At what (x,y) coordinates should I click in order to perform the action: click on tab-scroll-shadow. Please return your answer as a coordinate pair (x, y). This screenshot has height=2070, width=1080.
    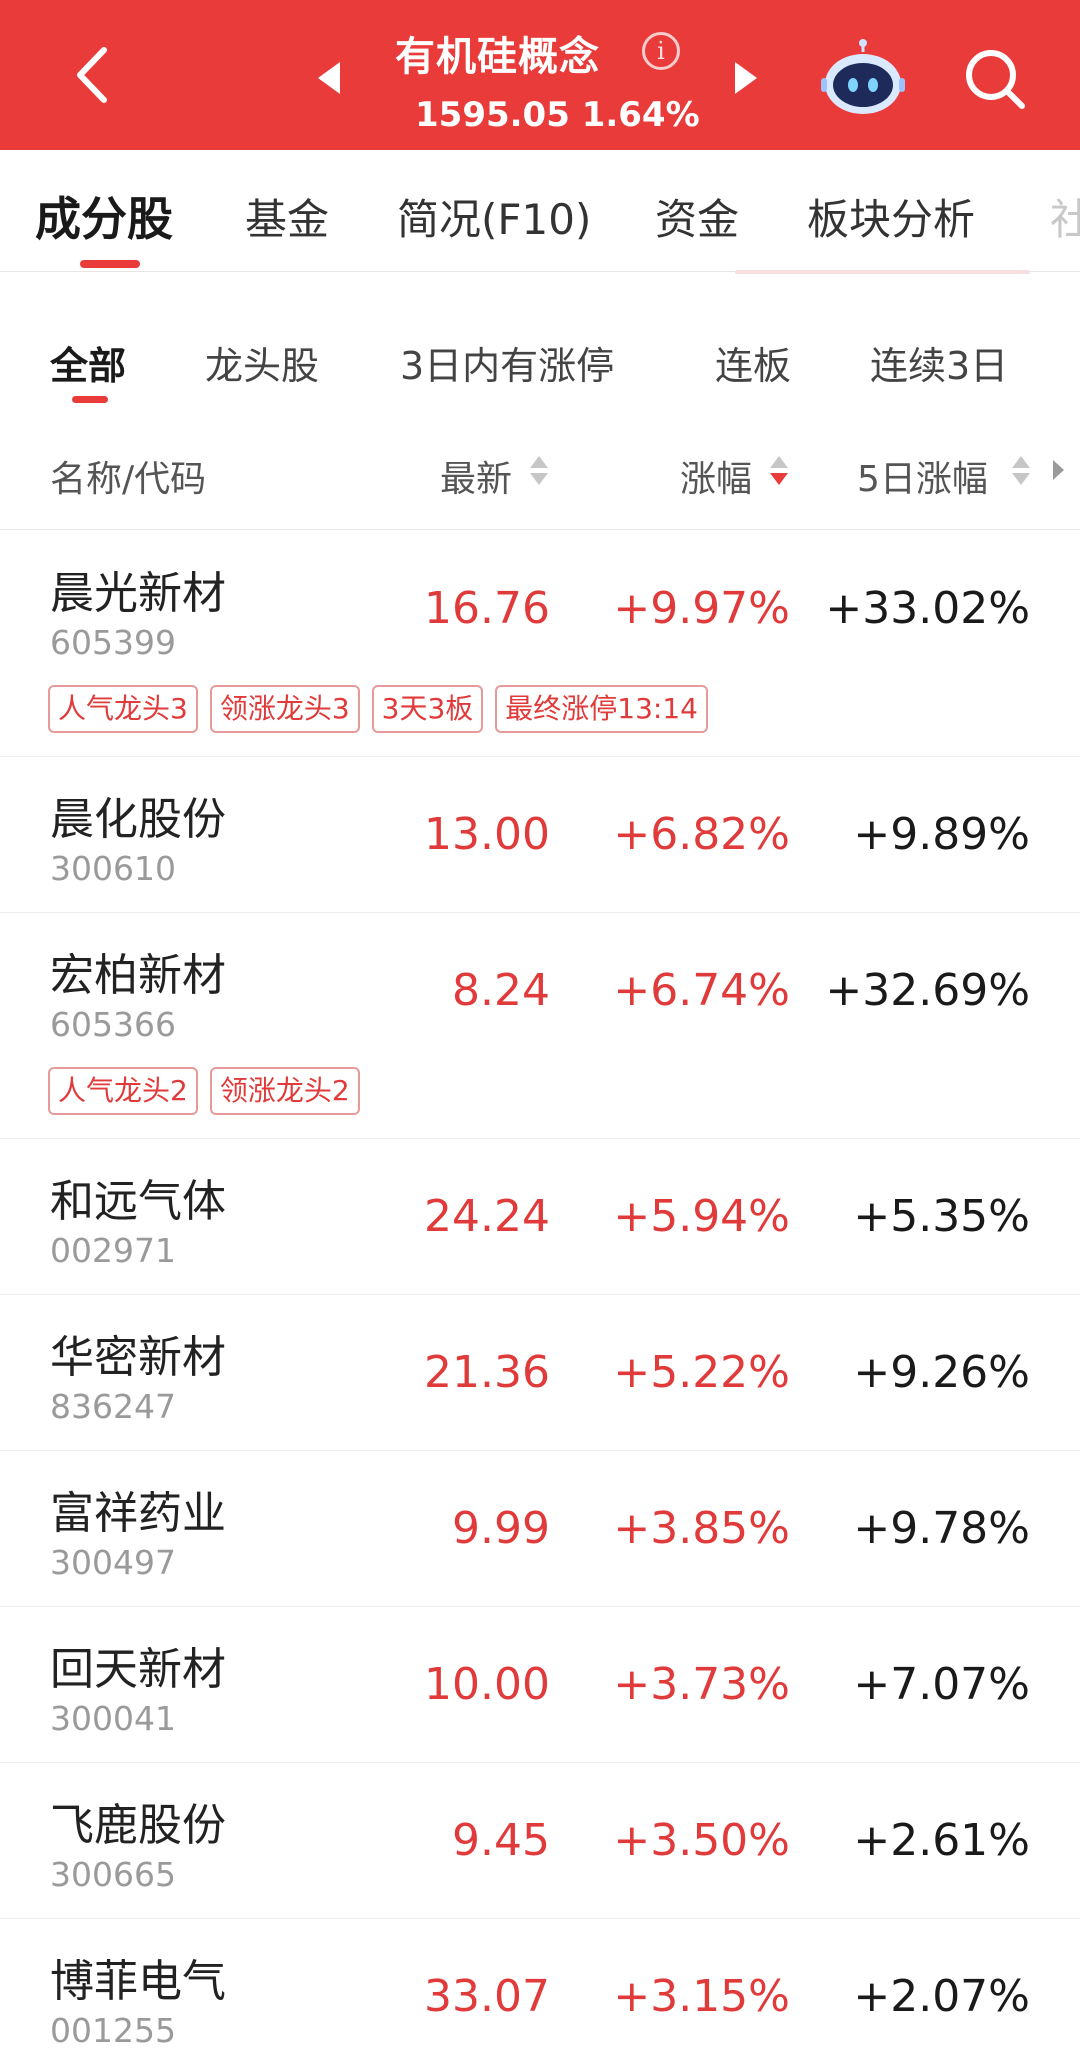
    Looking at the image, I should click on (882, 272).